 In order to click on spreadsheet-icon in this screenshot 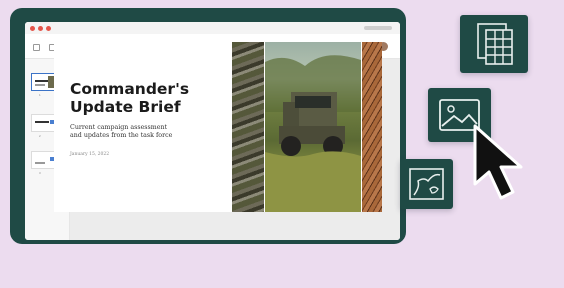, I will do `click(495, 44)`.